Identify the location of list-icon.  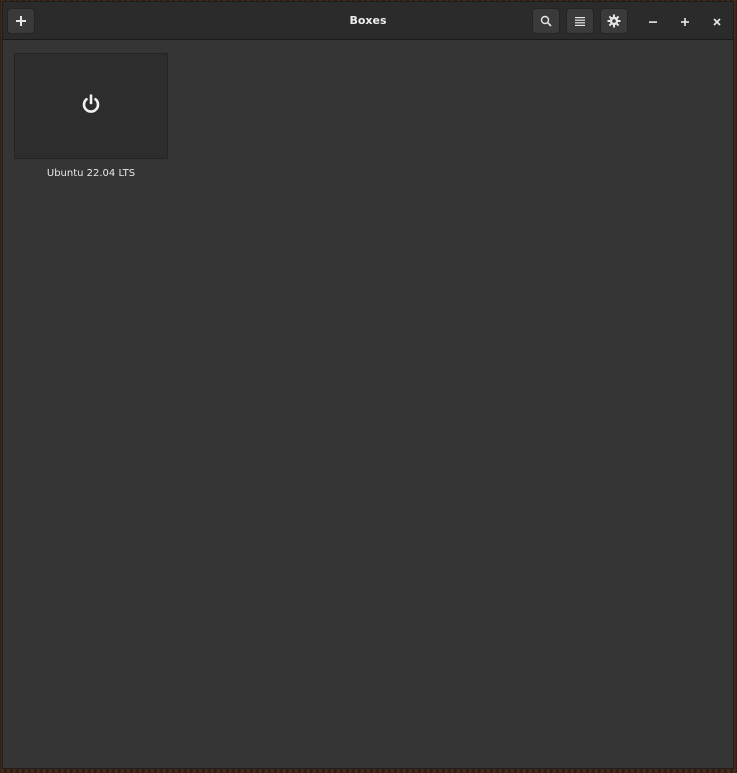
(580, 21).